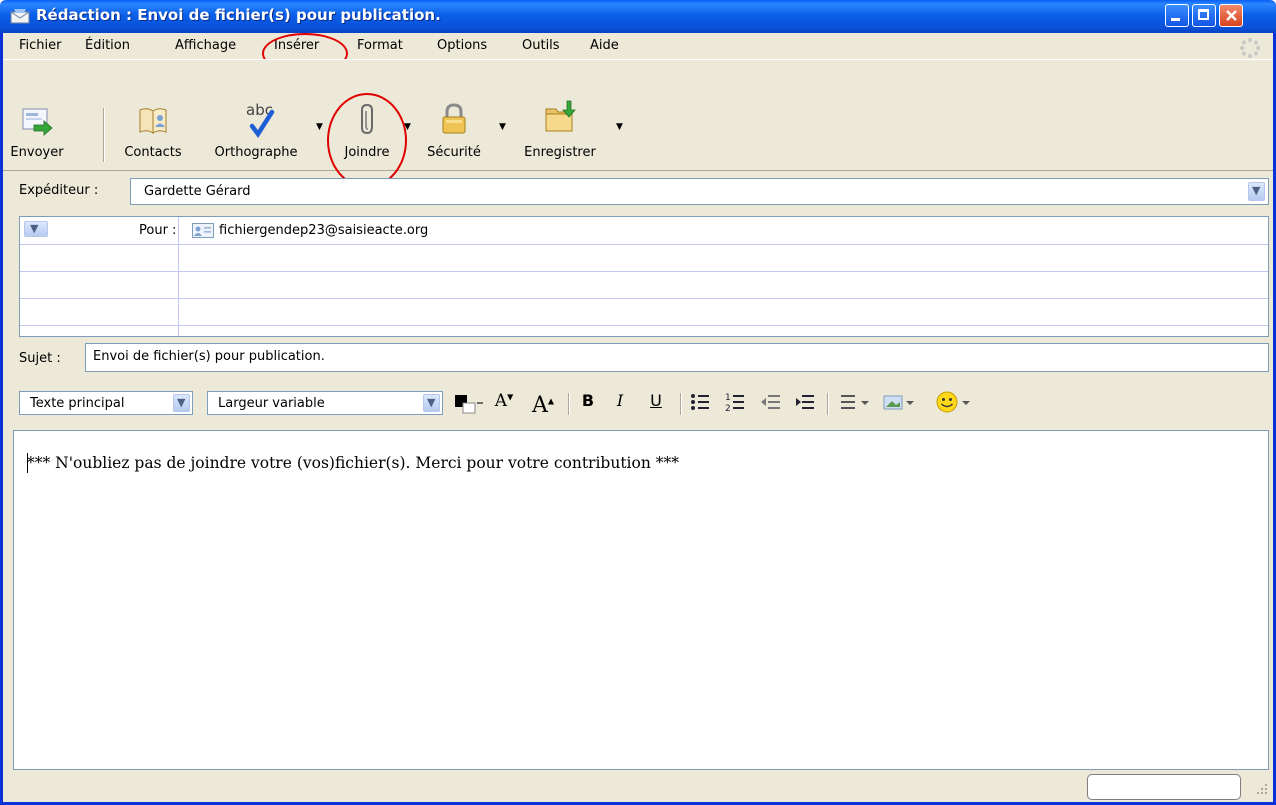  Describe the element at coordinates (1164, 787) in the screenshot. I see `status-progress-panel` at that location.